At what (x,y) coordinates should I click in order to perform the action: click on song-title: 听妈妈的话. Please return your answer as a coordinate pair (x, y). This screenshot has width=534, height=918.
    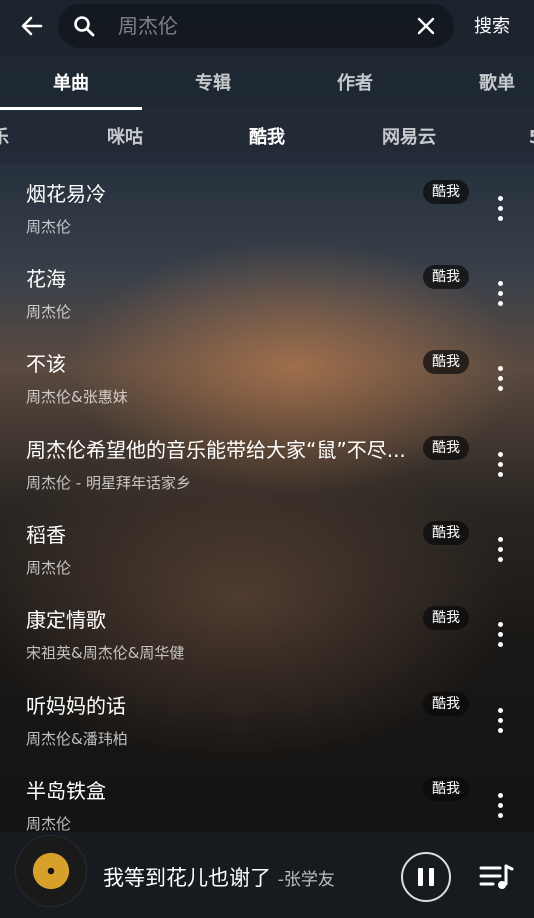
    Looking at the image, I should click on (76, 706).